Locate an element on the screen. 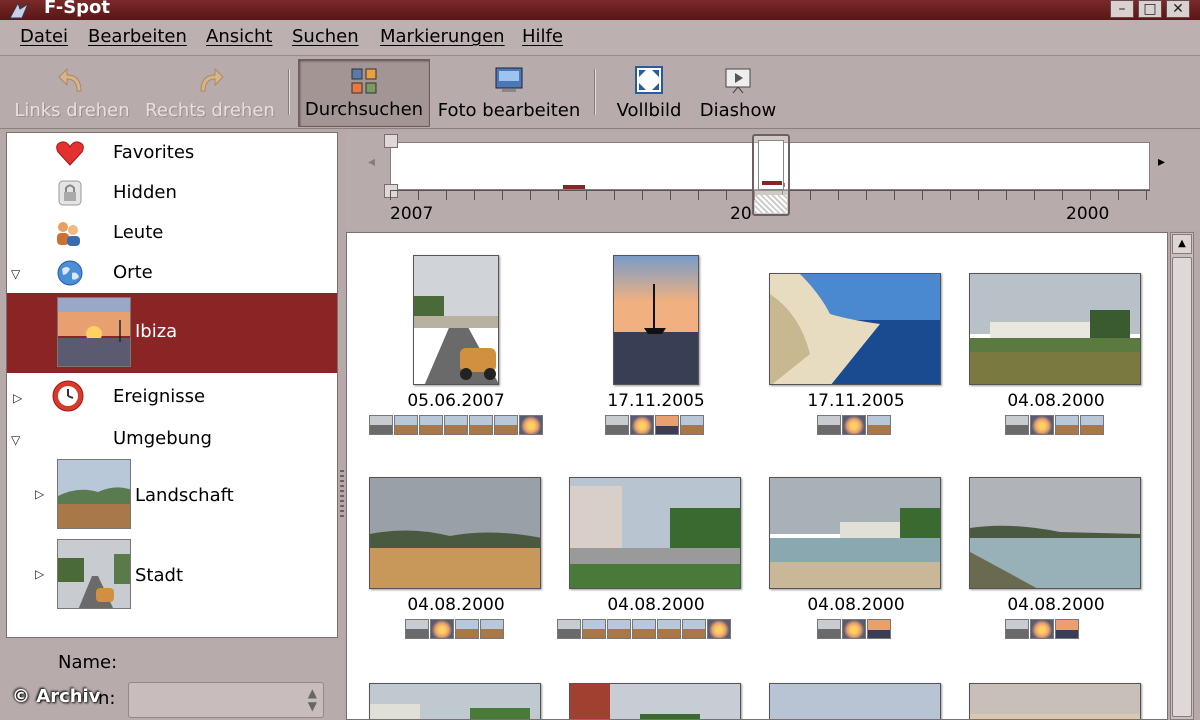 This screenshot has width=1200, height=720. menu-markierungen: Markierungen is located at coordinates (442, 36).